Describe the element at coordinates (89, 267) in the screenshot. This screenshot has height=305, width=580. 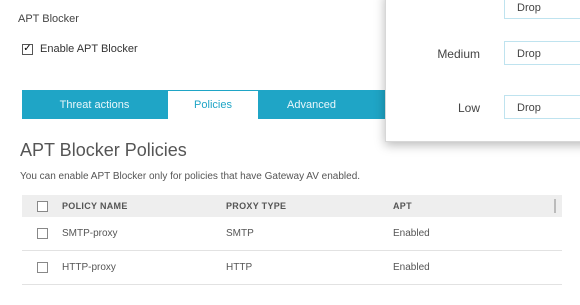
I see `policy-name-cell: HTTP-proxy` at that location.